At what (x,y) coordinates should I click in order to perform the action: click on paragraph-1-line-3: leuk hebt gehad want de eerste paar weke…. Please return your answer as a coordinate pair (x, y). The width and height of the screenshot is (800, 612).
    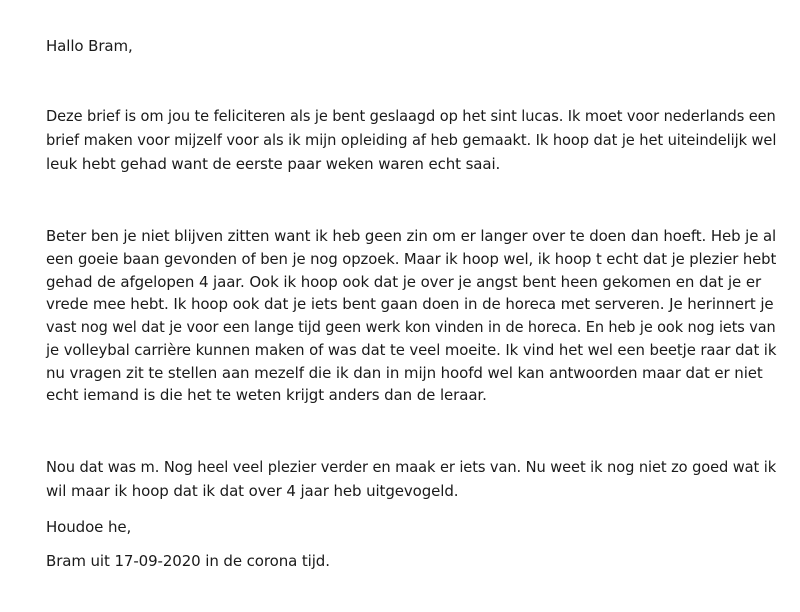
    Looking at the image, I should click on (273, 164).